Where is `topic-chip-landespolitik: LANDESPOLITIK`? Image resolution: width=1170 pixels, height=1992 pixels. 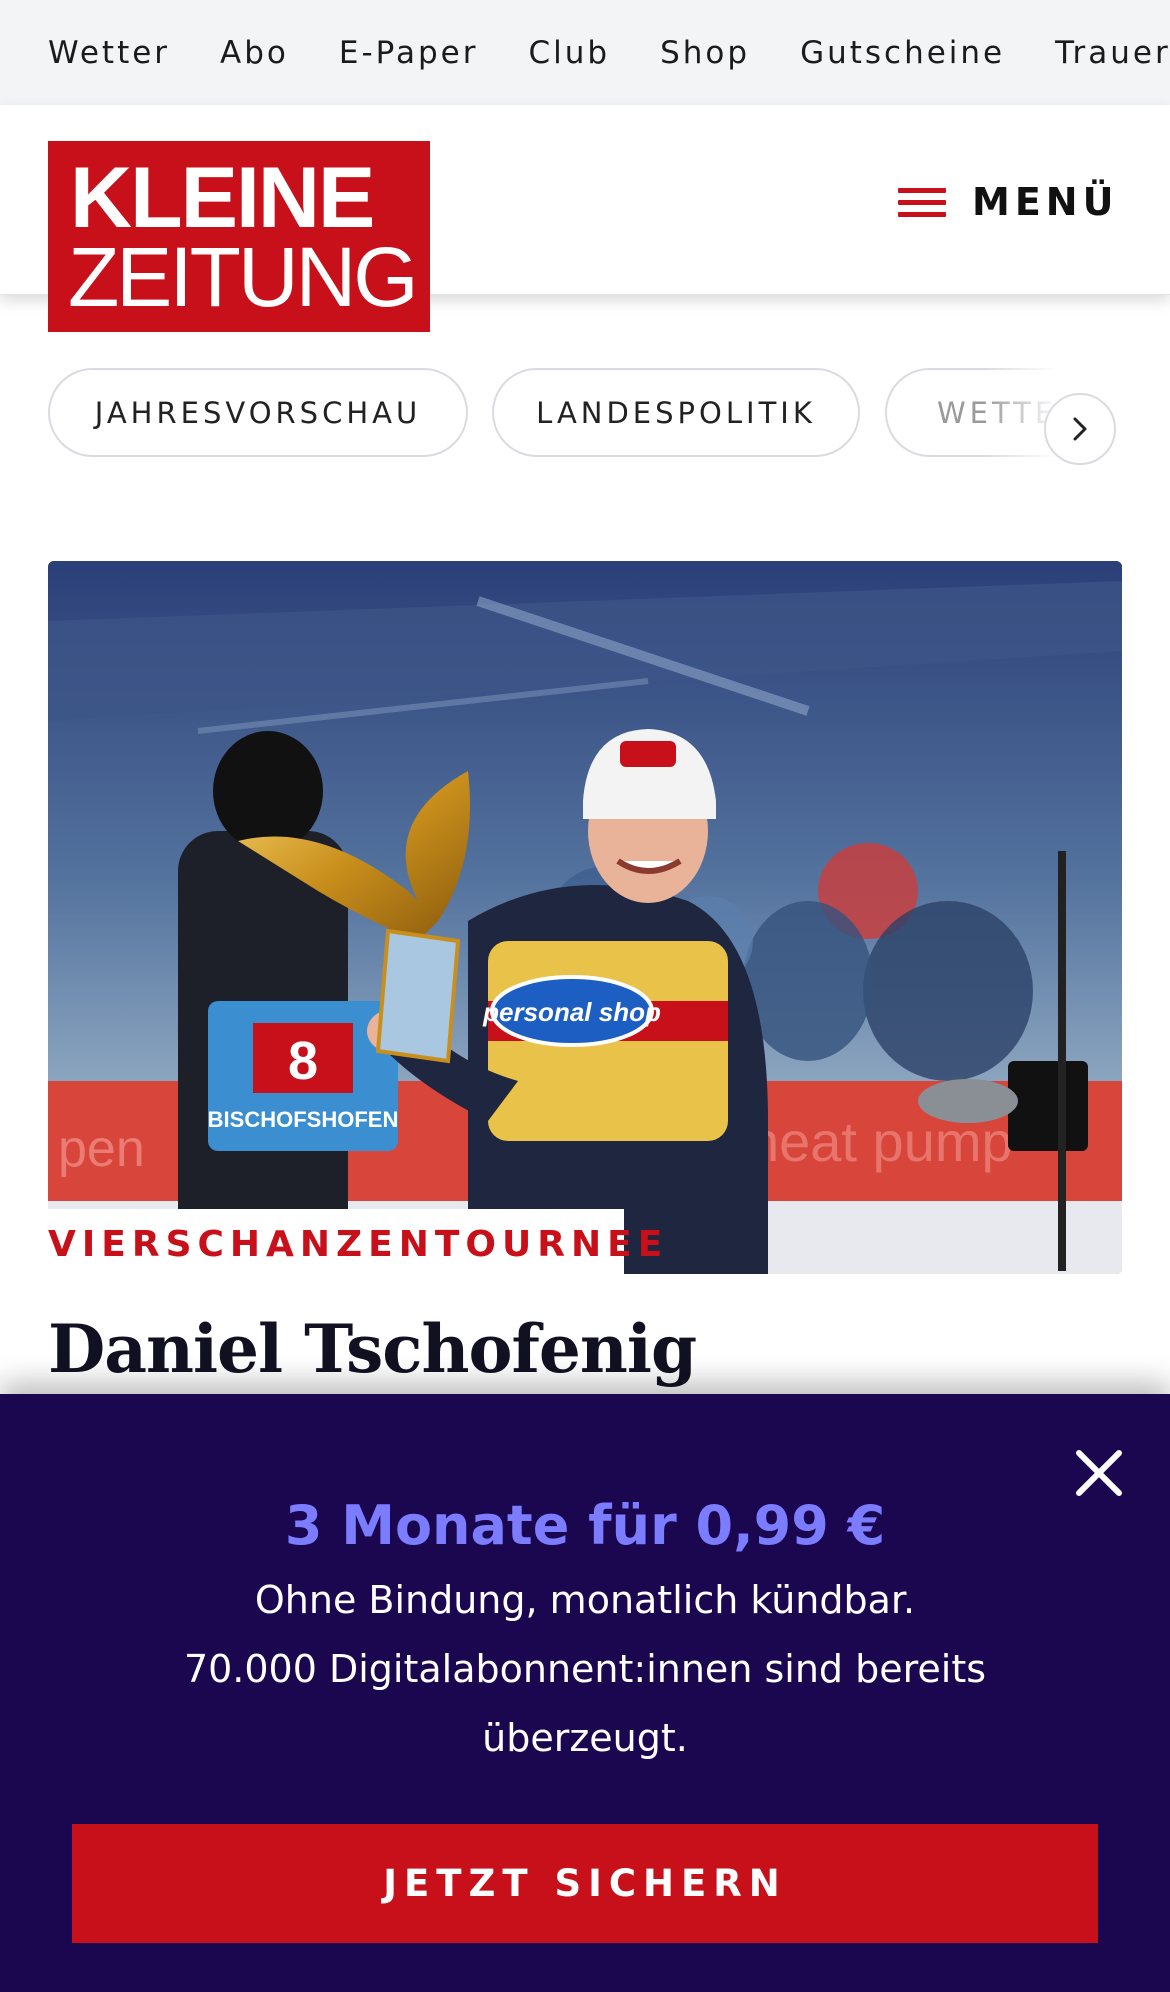 topic-chip-landespolitik: LANDESPOLITIK is located at coordinates (676, 412).